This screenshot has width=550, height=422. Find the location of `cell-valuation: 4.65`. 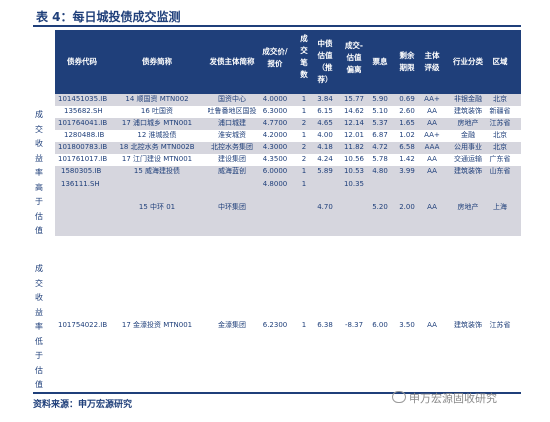

cell-valuation: 4.65 is located at coordinates (325, 123).